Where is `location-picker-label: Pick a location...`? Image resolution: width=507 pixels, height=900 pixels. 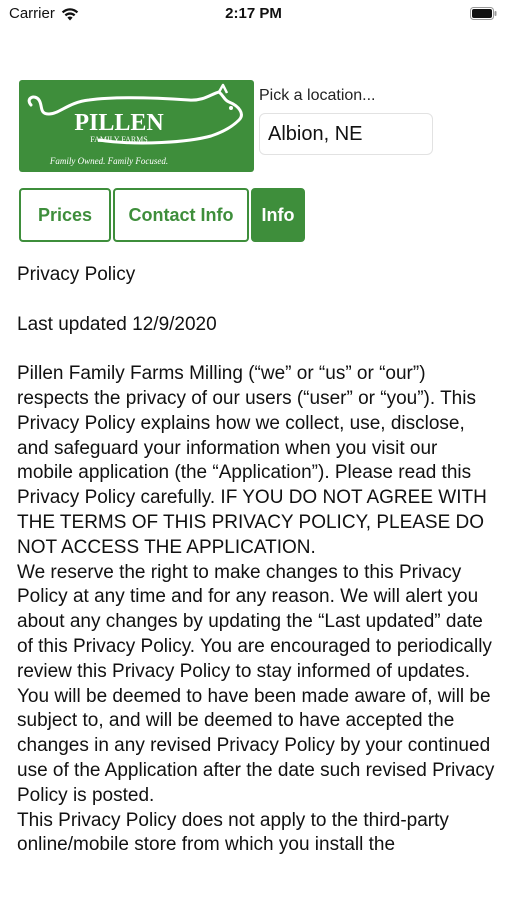
location-picker-label: Pick a location... is located at coordinates (317, 95).